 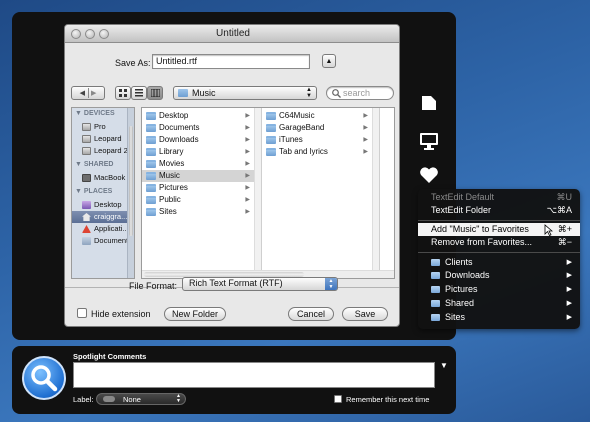 I want to click on list-item: Documents ▶, so click(x=198, y=128).